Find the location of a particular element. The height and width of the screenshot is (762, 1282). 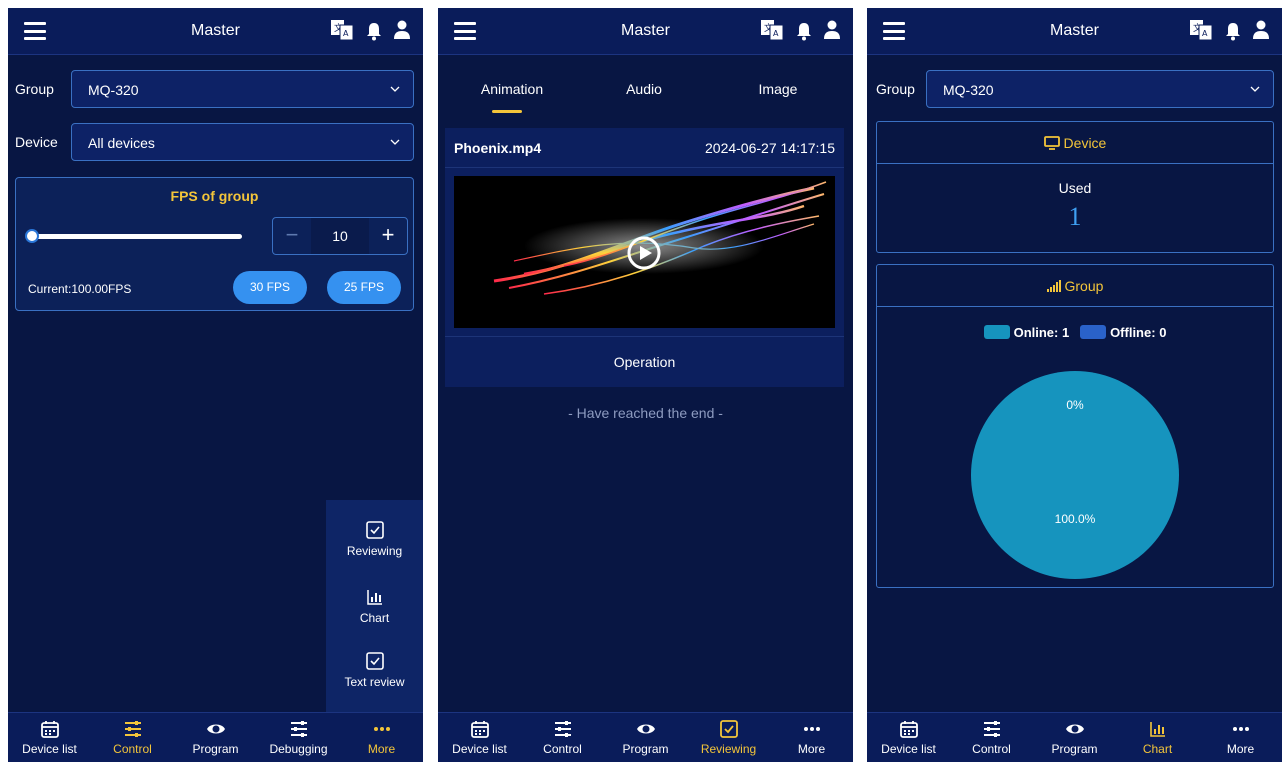

used-label: Used is located at coordinates (1075, 188).